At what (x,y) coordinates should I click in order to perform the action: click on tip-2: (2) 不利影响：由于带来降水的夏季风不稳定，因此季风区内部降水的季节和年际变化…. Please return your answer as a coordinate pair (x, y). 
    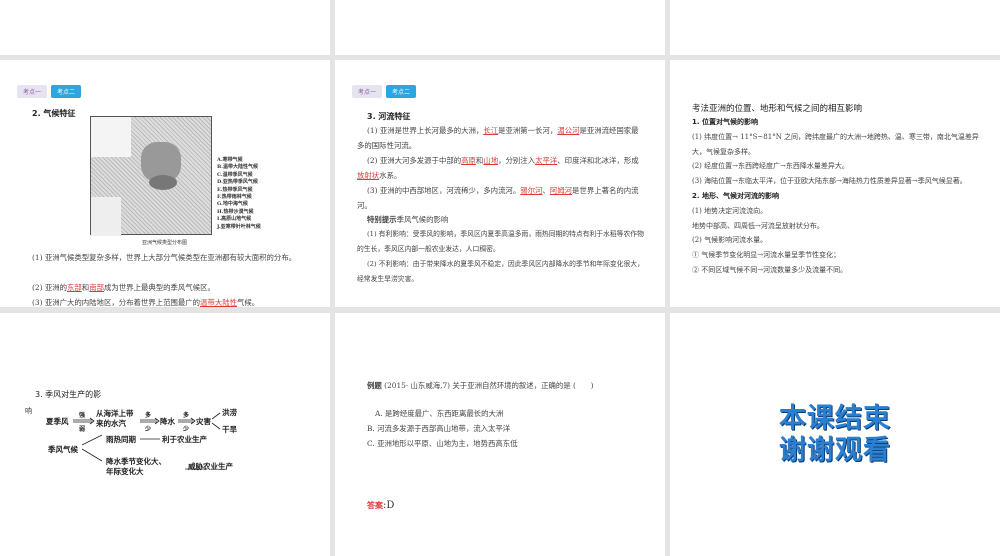
    Looking at the image, I should click on (500, 271).